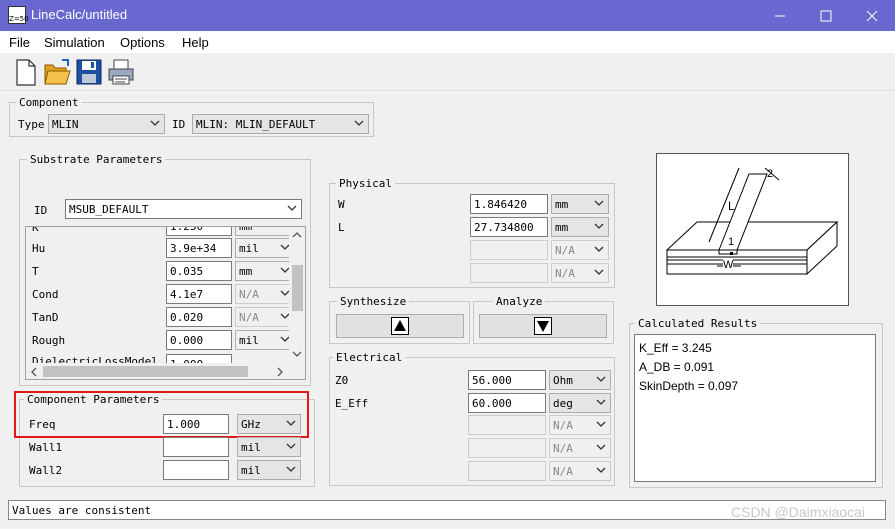  Describe the element at coordinates (251, 424) in the screenshot. I see `component-param-unit-value: GHz` at that location.